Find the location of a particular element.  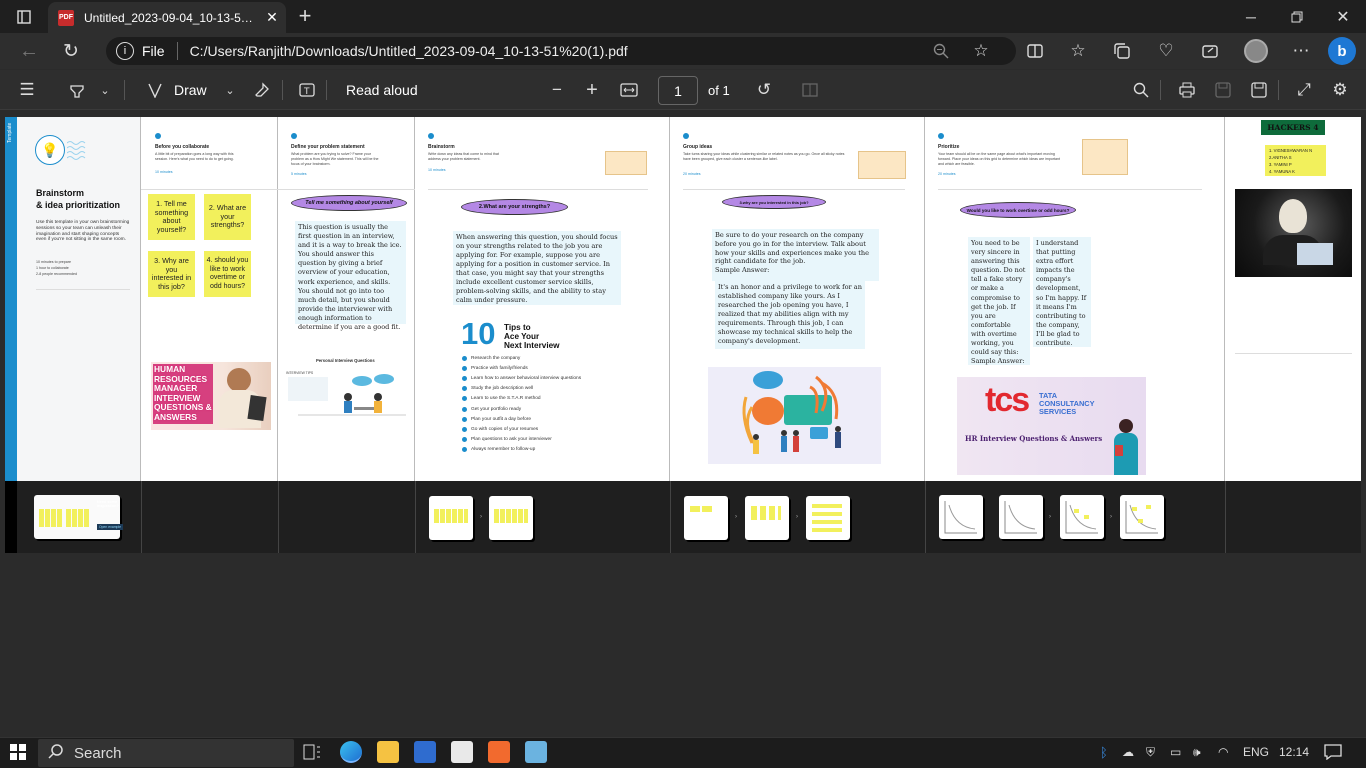

draw-pen-icon is located at coordinates (155, 90).